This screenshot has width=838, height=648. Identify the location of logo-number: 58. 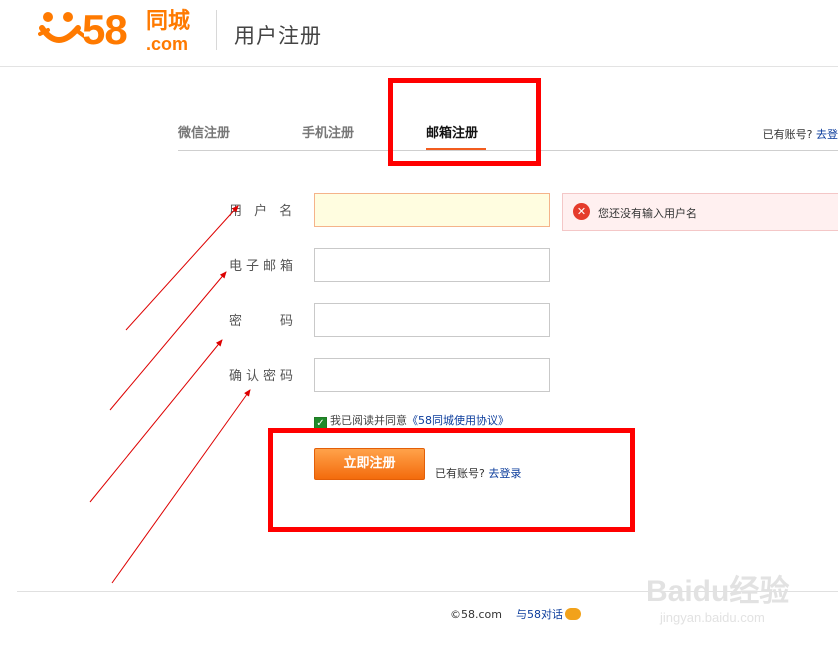
(105, 29).